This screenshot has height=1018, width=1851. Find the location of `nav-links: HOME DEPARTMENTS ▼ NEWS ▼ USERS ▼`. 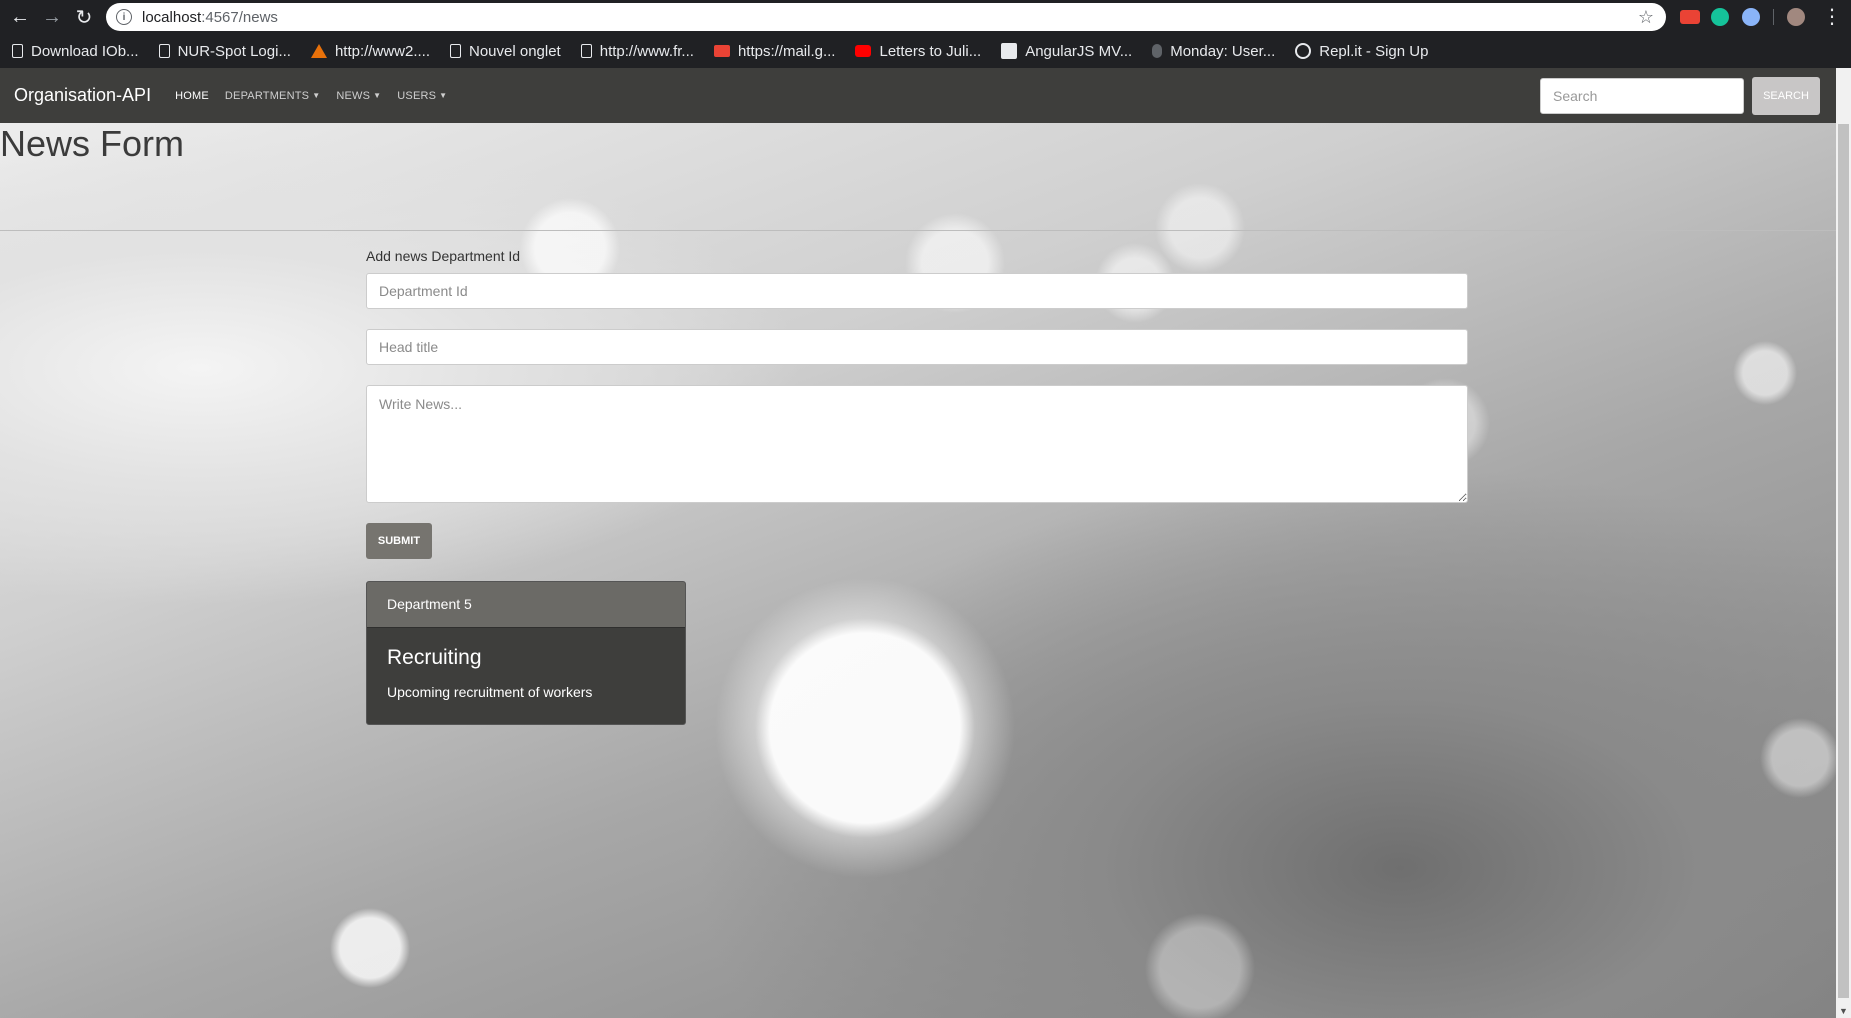

nav-links: HOME DEPARTMENTS ▼ NEWS ▼ USERS ▼ is located at coordinates (319, 96).